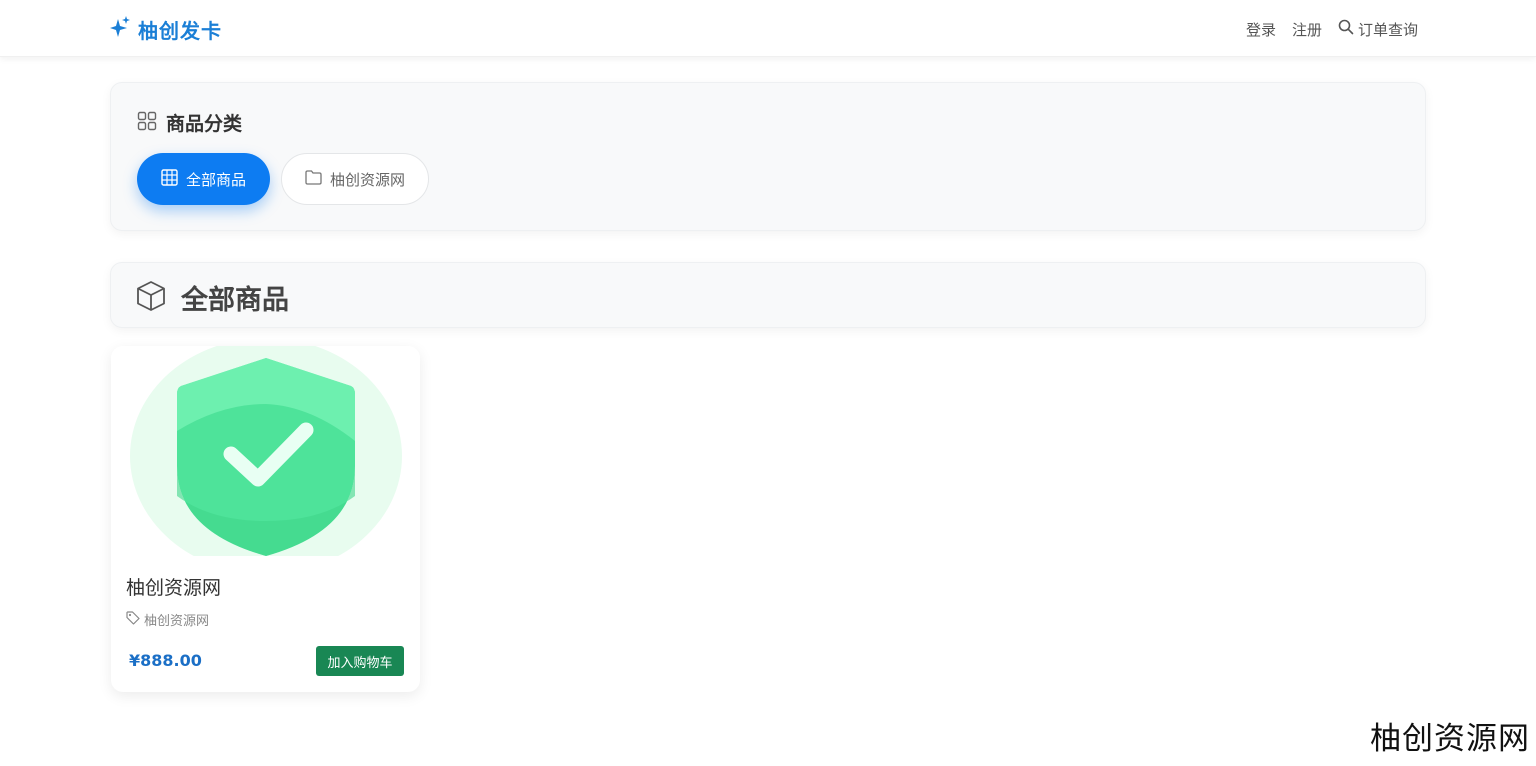 This screenshot has height=766, width=1536. What do you see at coordinates (768, 28) in the screenshot?
I see `top-navbar: 柚创发卡 登录 注册 订单查询` at bounding box center [768, 28].